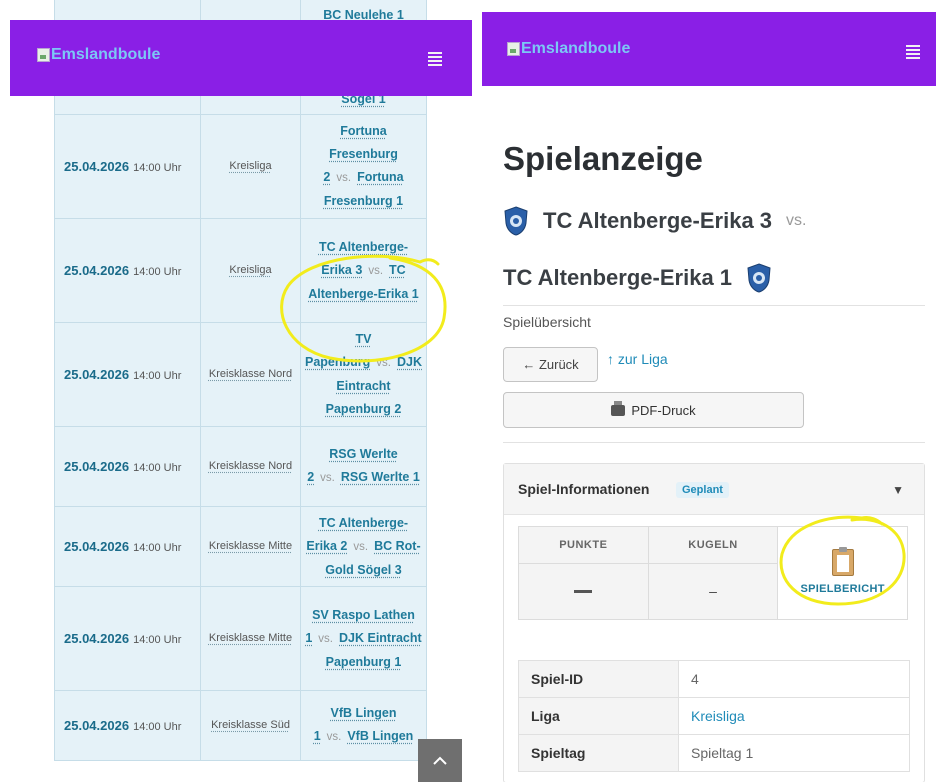  I want to click on collapse-toggle-icon: ▼, so click(898, 490).